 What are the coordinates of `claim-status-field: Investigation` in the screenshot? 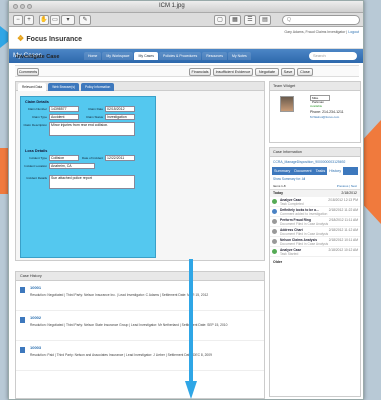 It's located at (120, 117).